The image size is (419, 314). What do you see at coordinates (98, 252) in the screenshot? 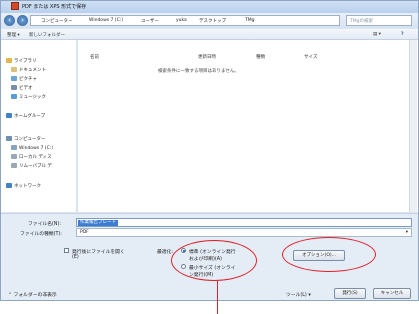
I see `open-after-publish-label: 発行後にファイルを開く` at bounding box center [98, 252].